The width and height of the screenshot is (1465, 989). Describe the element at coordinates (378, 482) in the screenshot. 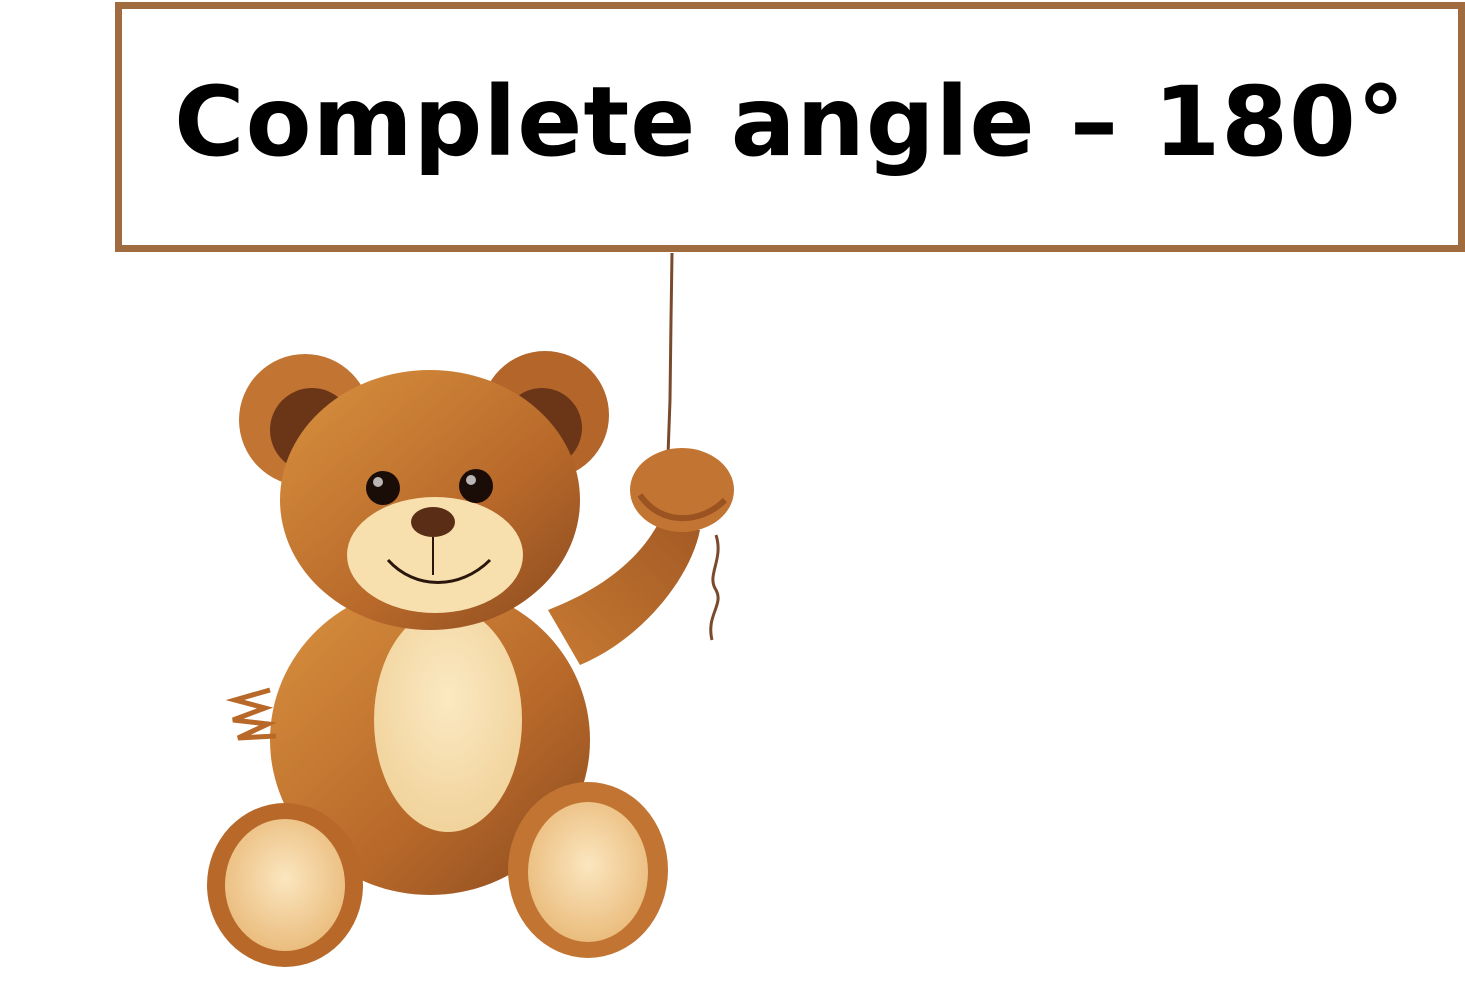

I see `left-eye-shine` at that location.